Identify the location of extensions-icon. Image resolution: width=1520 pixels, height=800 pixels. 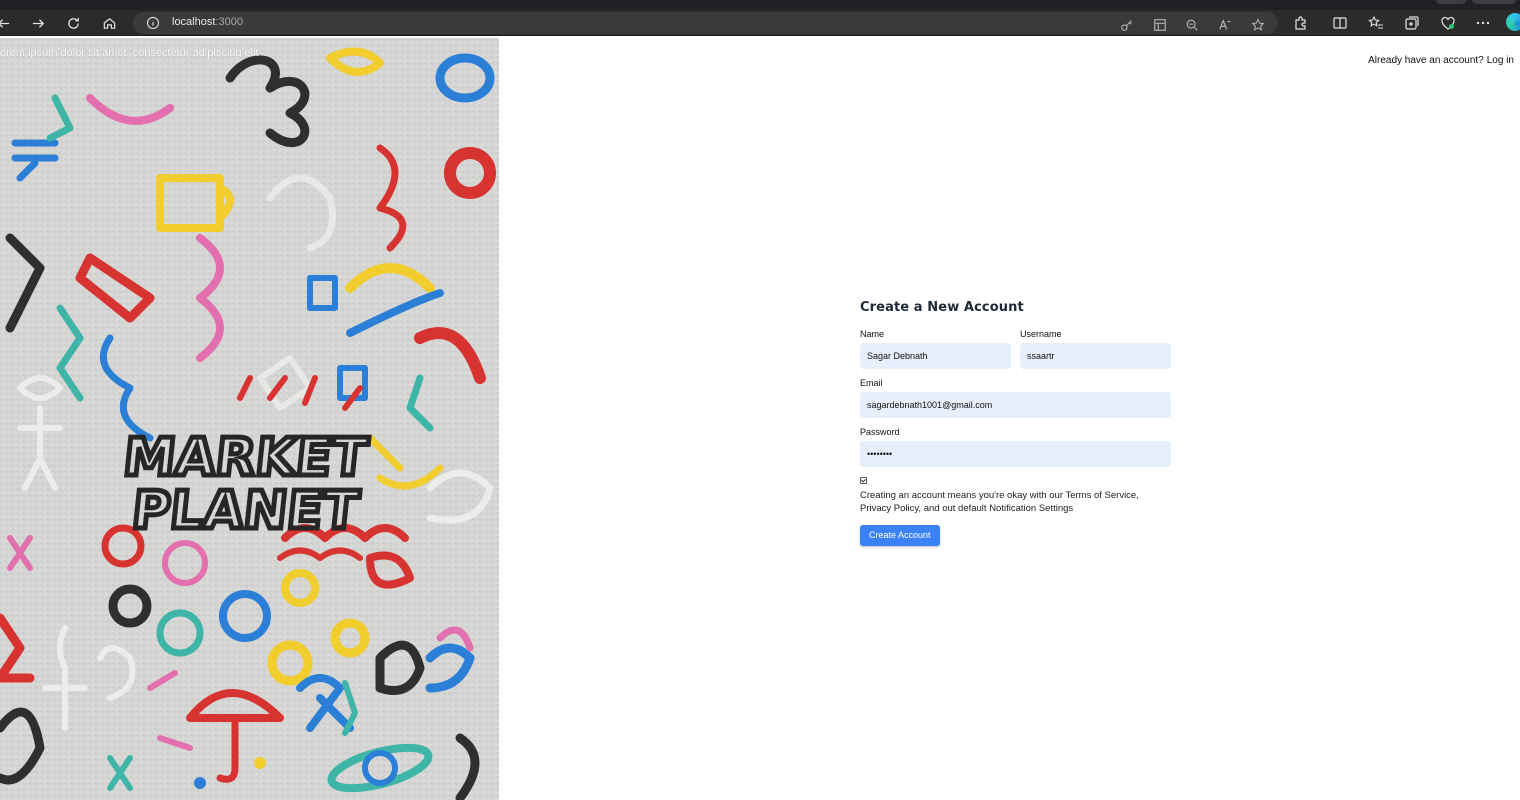
(1301, 23).